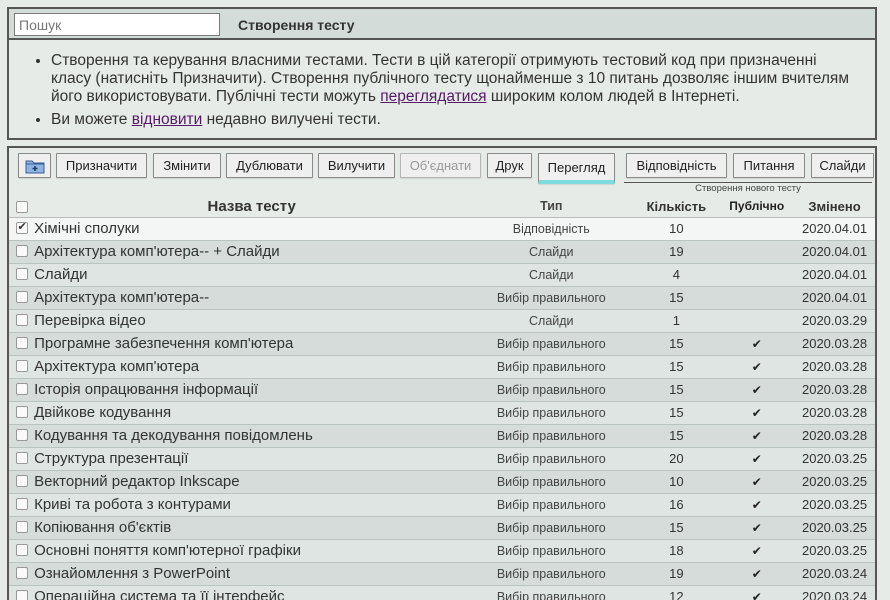 This screenshot has height=600, width=890. Describe the element at coordinates (757, 252) in the screenshot. I see `public-check-icon` at that location.